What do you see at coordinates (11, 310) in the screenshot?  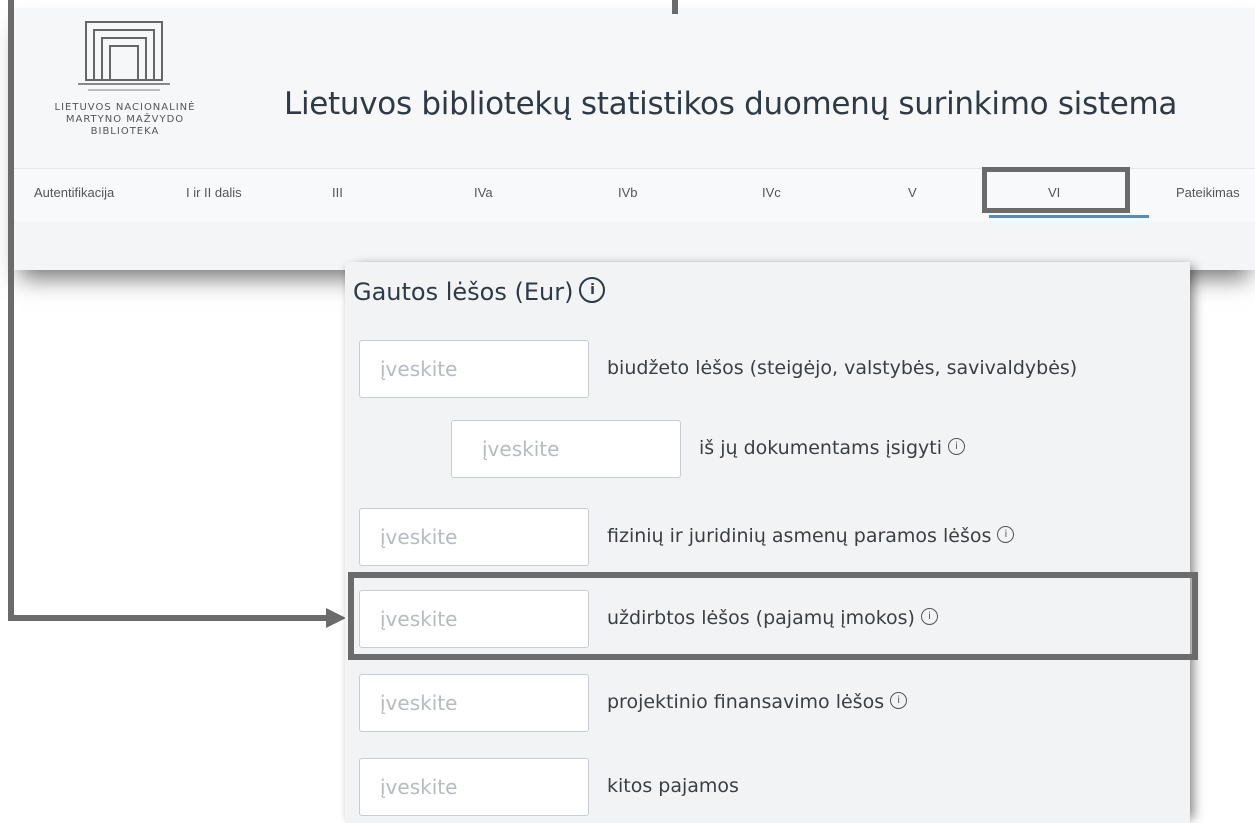 I see `annotation-vertical-line` at bounding box center [11, 310].